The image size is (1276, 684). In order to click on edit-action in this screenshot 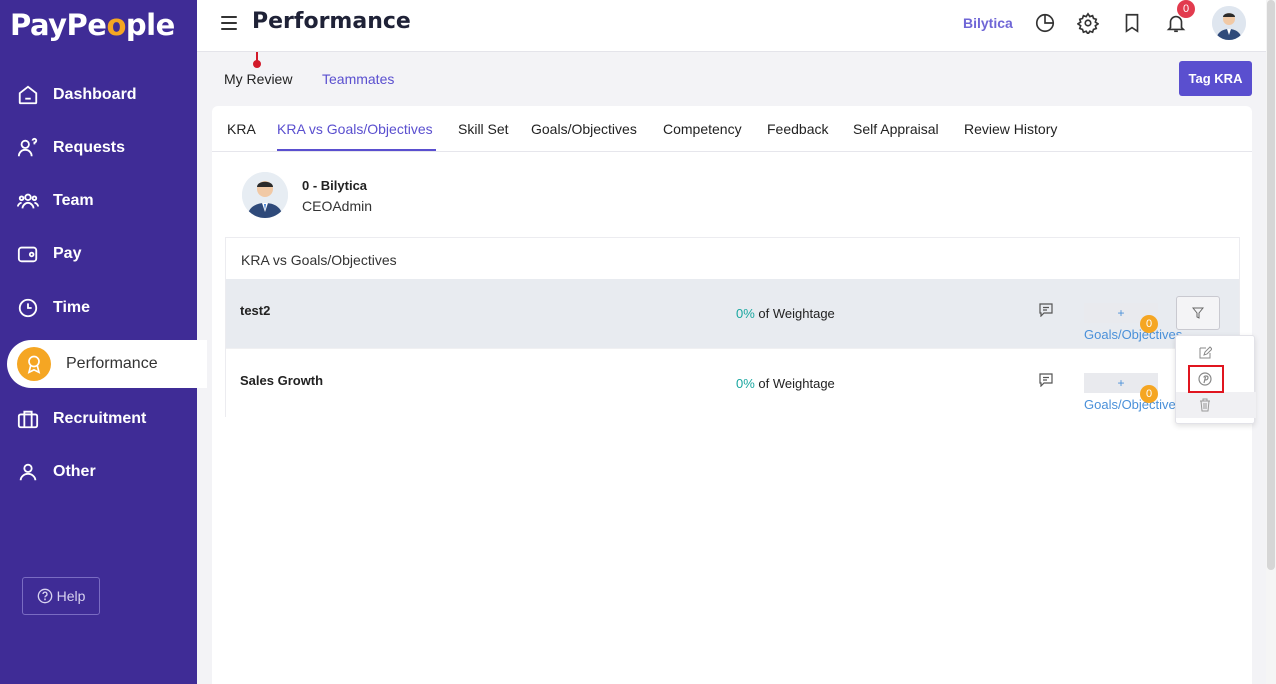, I will do `click(1216, 353)`.